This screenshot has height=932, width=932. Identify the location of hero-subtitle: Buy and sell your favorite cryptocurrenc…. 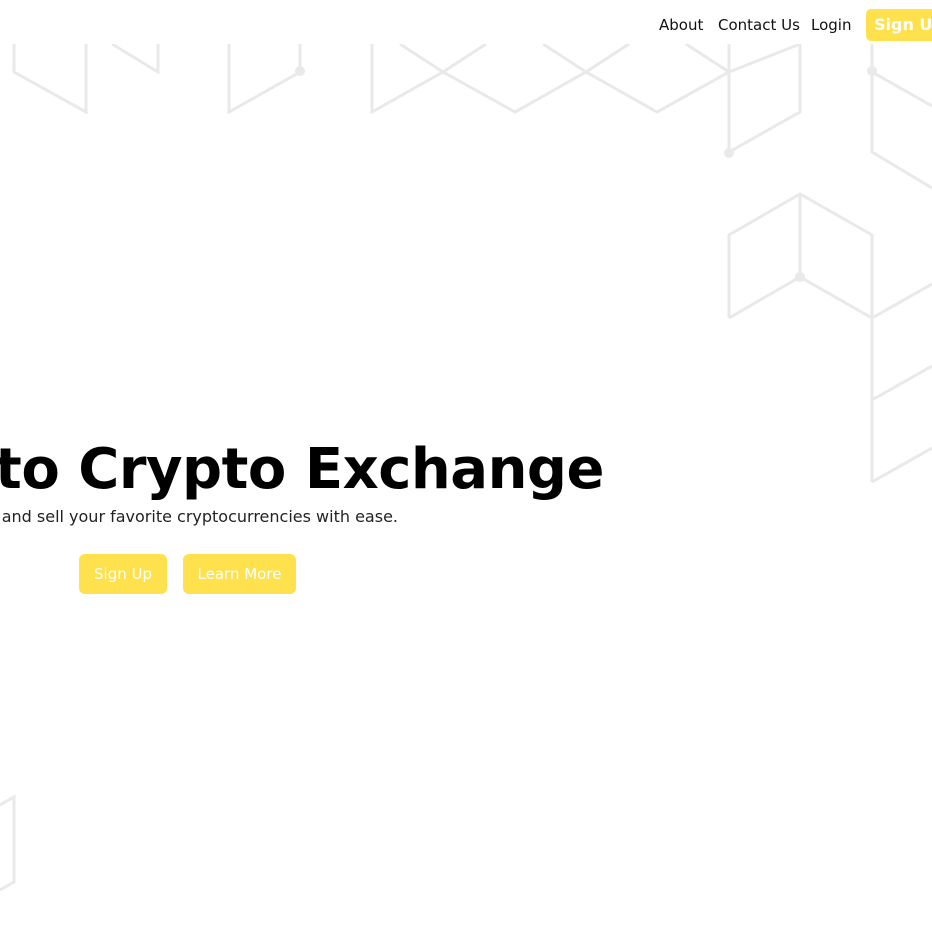
(199, 516).